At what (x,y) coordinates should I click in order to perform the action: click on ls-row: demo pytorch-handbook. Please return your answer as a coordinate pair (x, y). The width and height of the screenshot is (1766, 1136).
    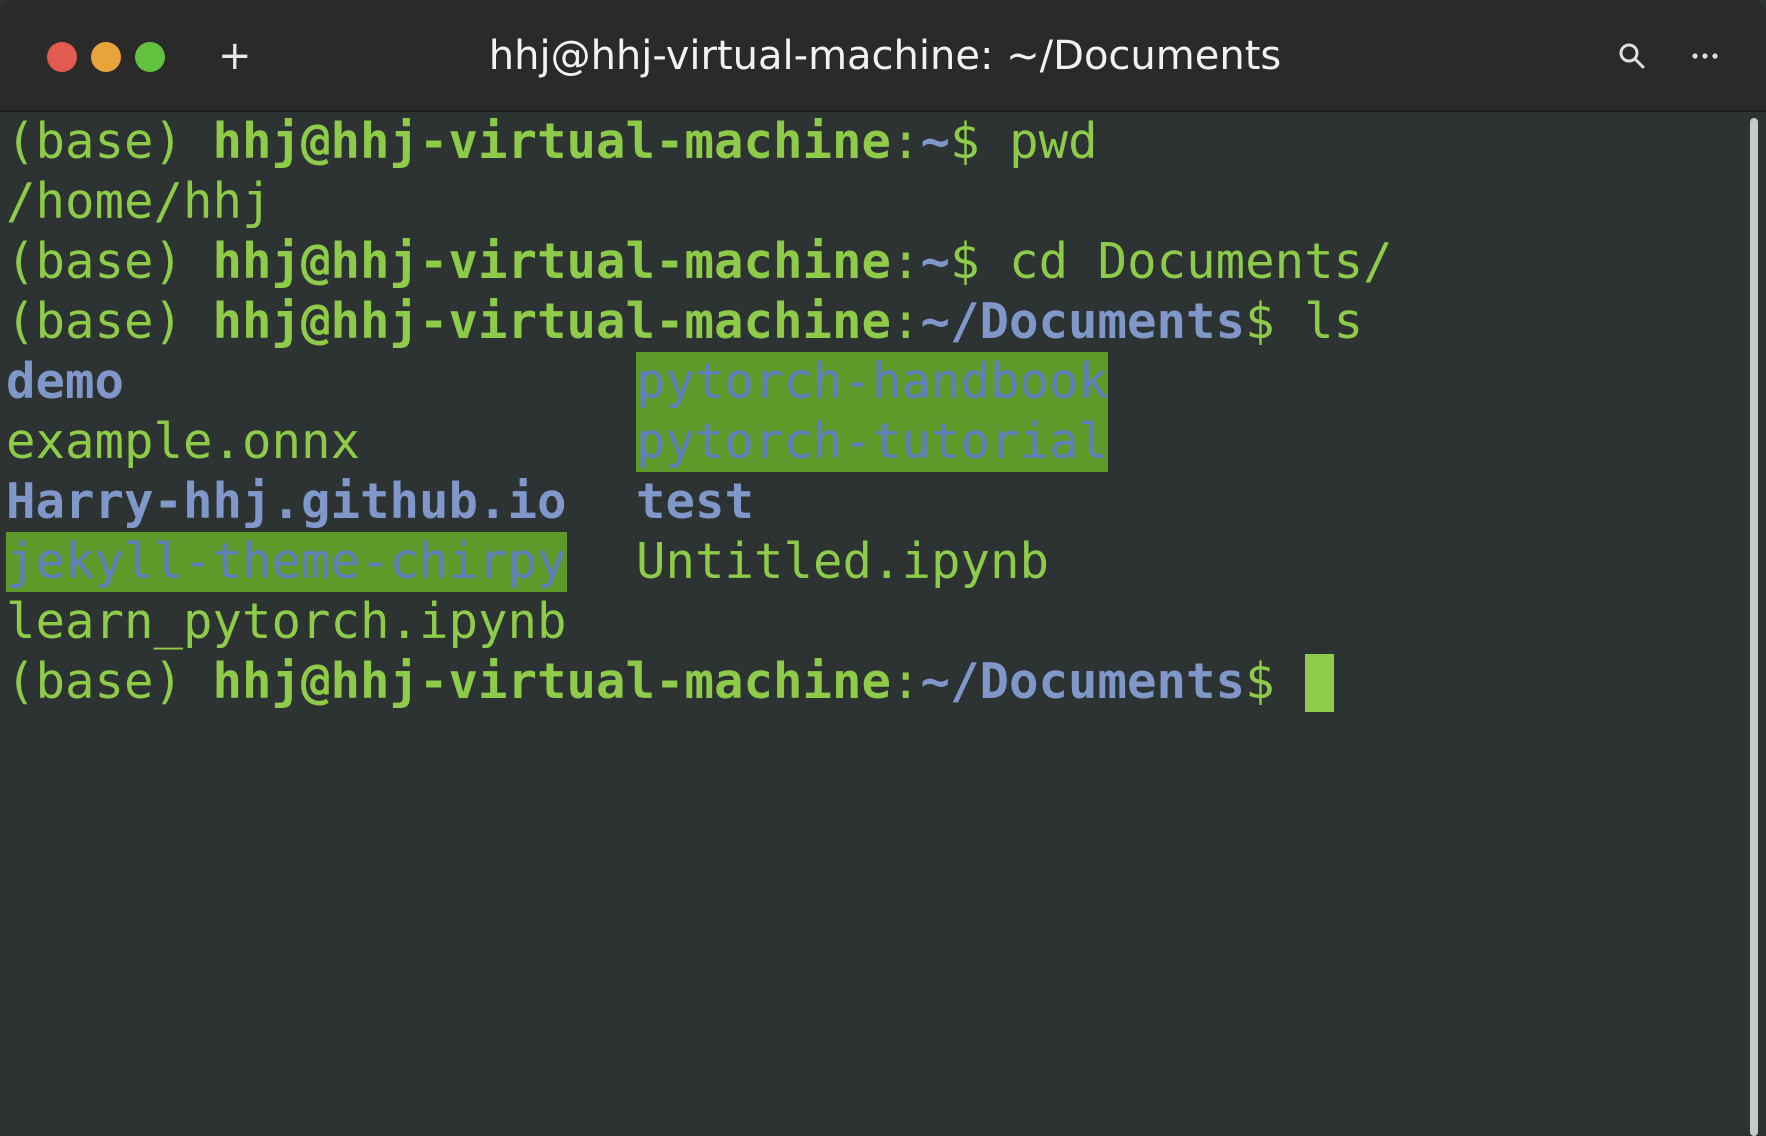
    Looking at the image, I should click on (876, 382).